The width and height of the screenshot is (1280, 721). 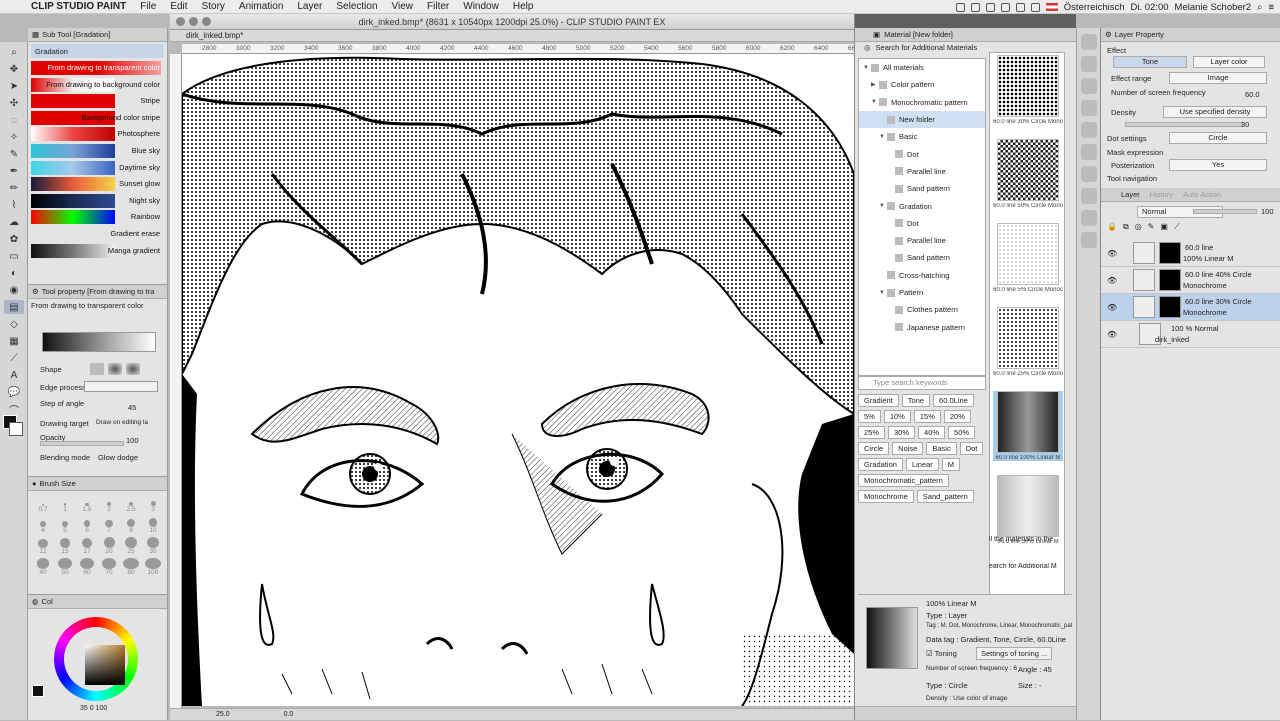 I want to click on search-tag: Tone, so click(x=916, y=400).